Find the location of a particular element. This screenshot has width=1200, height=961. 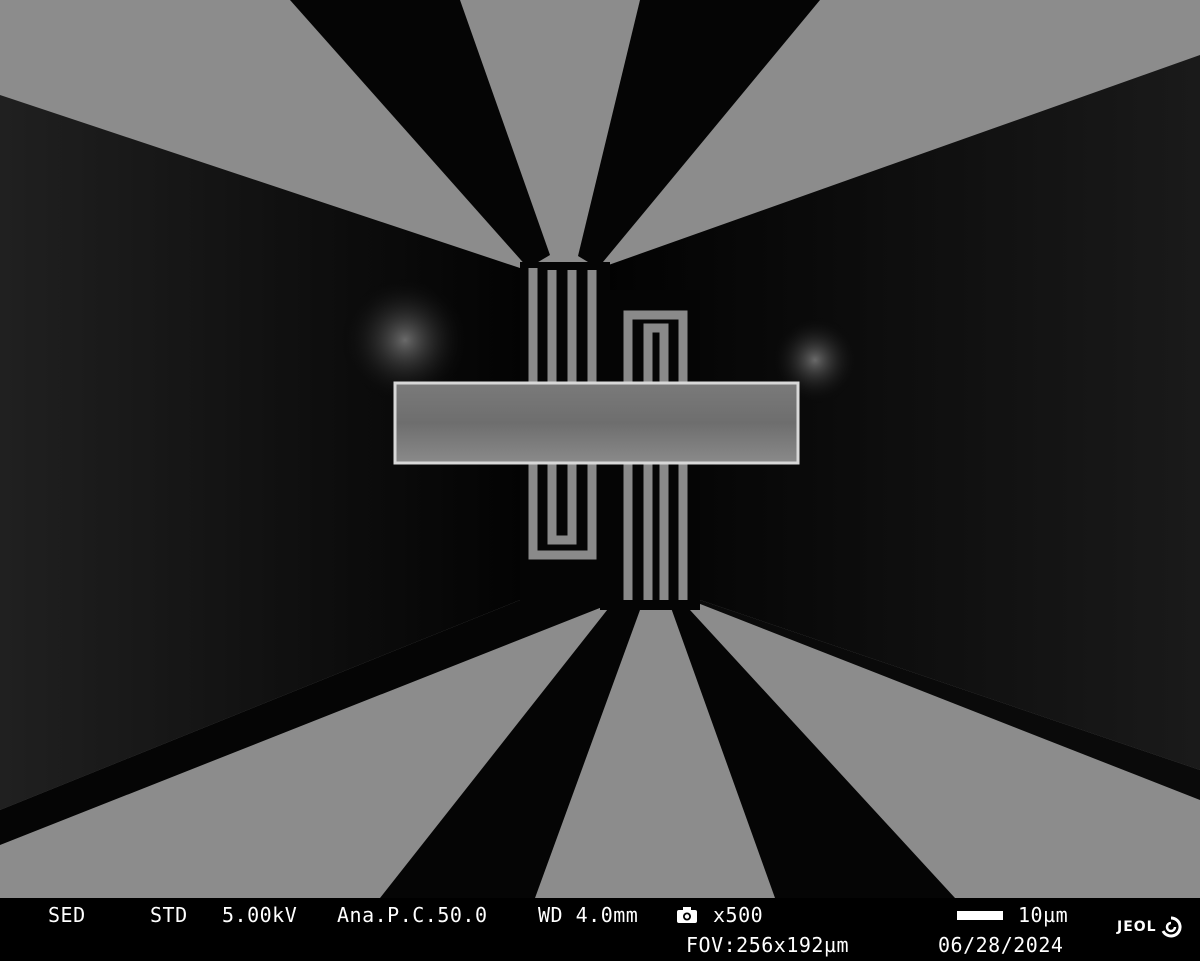

fov-label: FOV:256x192µm is located at coordinates (768, 945).